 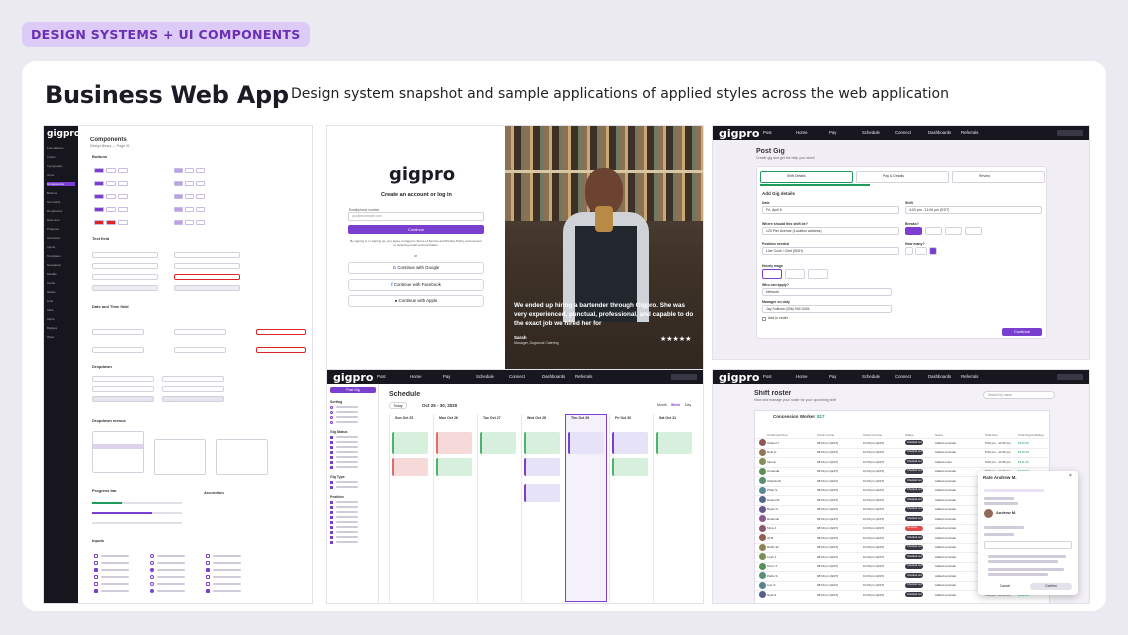 What do you see at coordinates (1022, 332) in the screenshot?
I see `continue-gig-button: Continue` at bounding box center [1022, 332].